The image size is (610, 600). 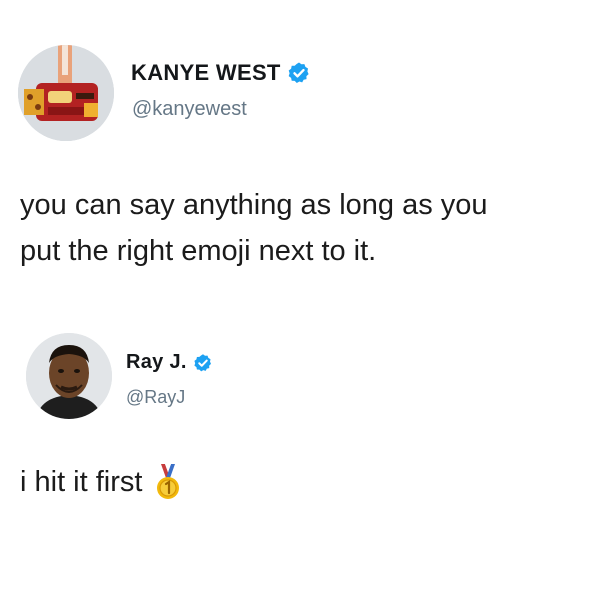 I want to click on tweet-text-body: i hit it first, so click(x=81, y=482).